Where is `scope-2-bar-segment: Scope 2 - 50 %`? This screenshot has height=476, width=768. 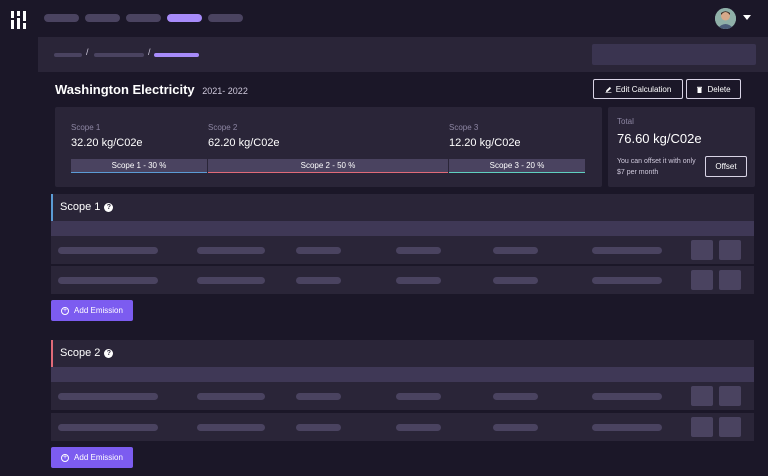
scope-2-bar-segment: Scope 2 - 50 % is located at coordinates (328, 166).